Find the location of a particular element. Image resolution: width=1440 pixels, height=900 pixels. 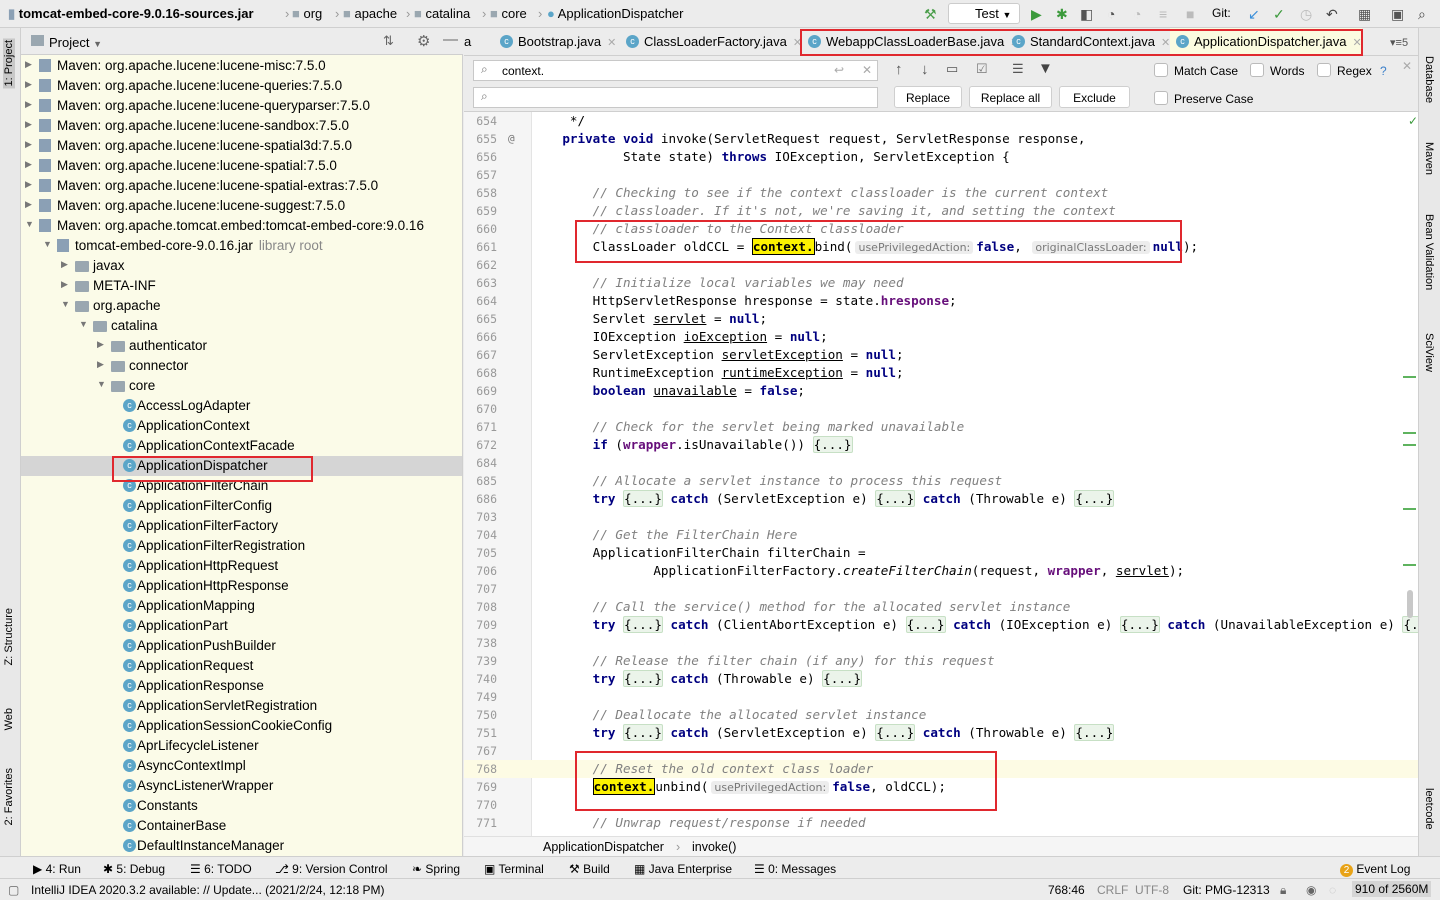

code-line: 684 is located at coordinates (941, 463).